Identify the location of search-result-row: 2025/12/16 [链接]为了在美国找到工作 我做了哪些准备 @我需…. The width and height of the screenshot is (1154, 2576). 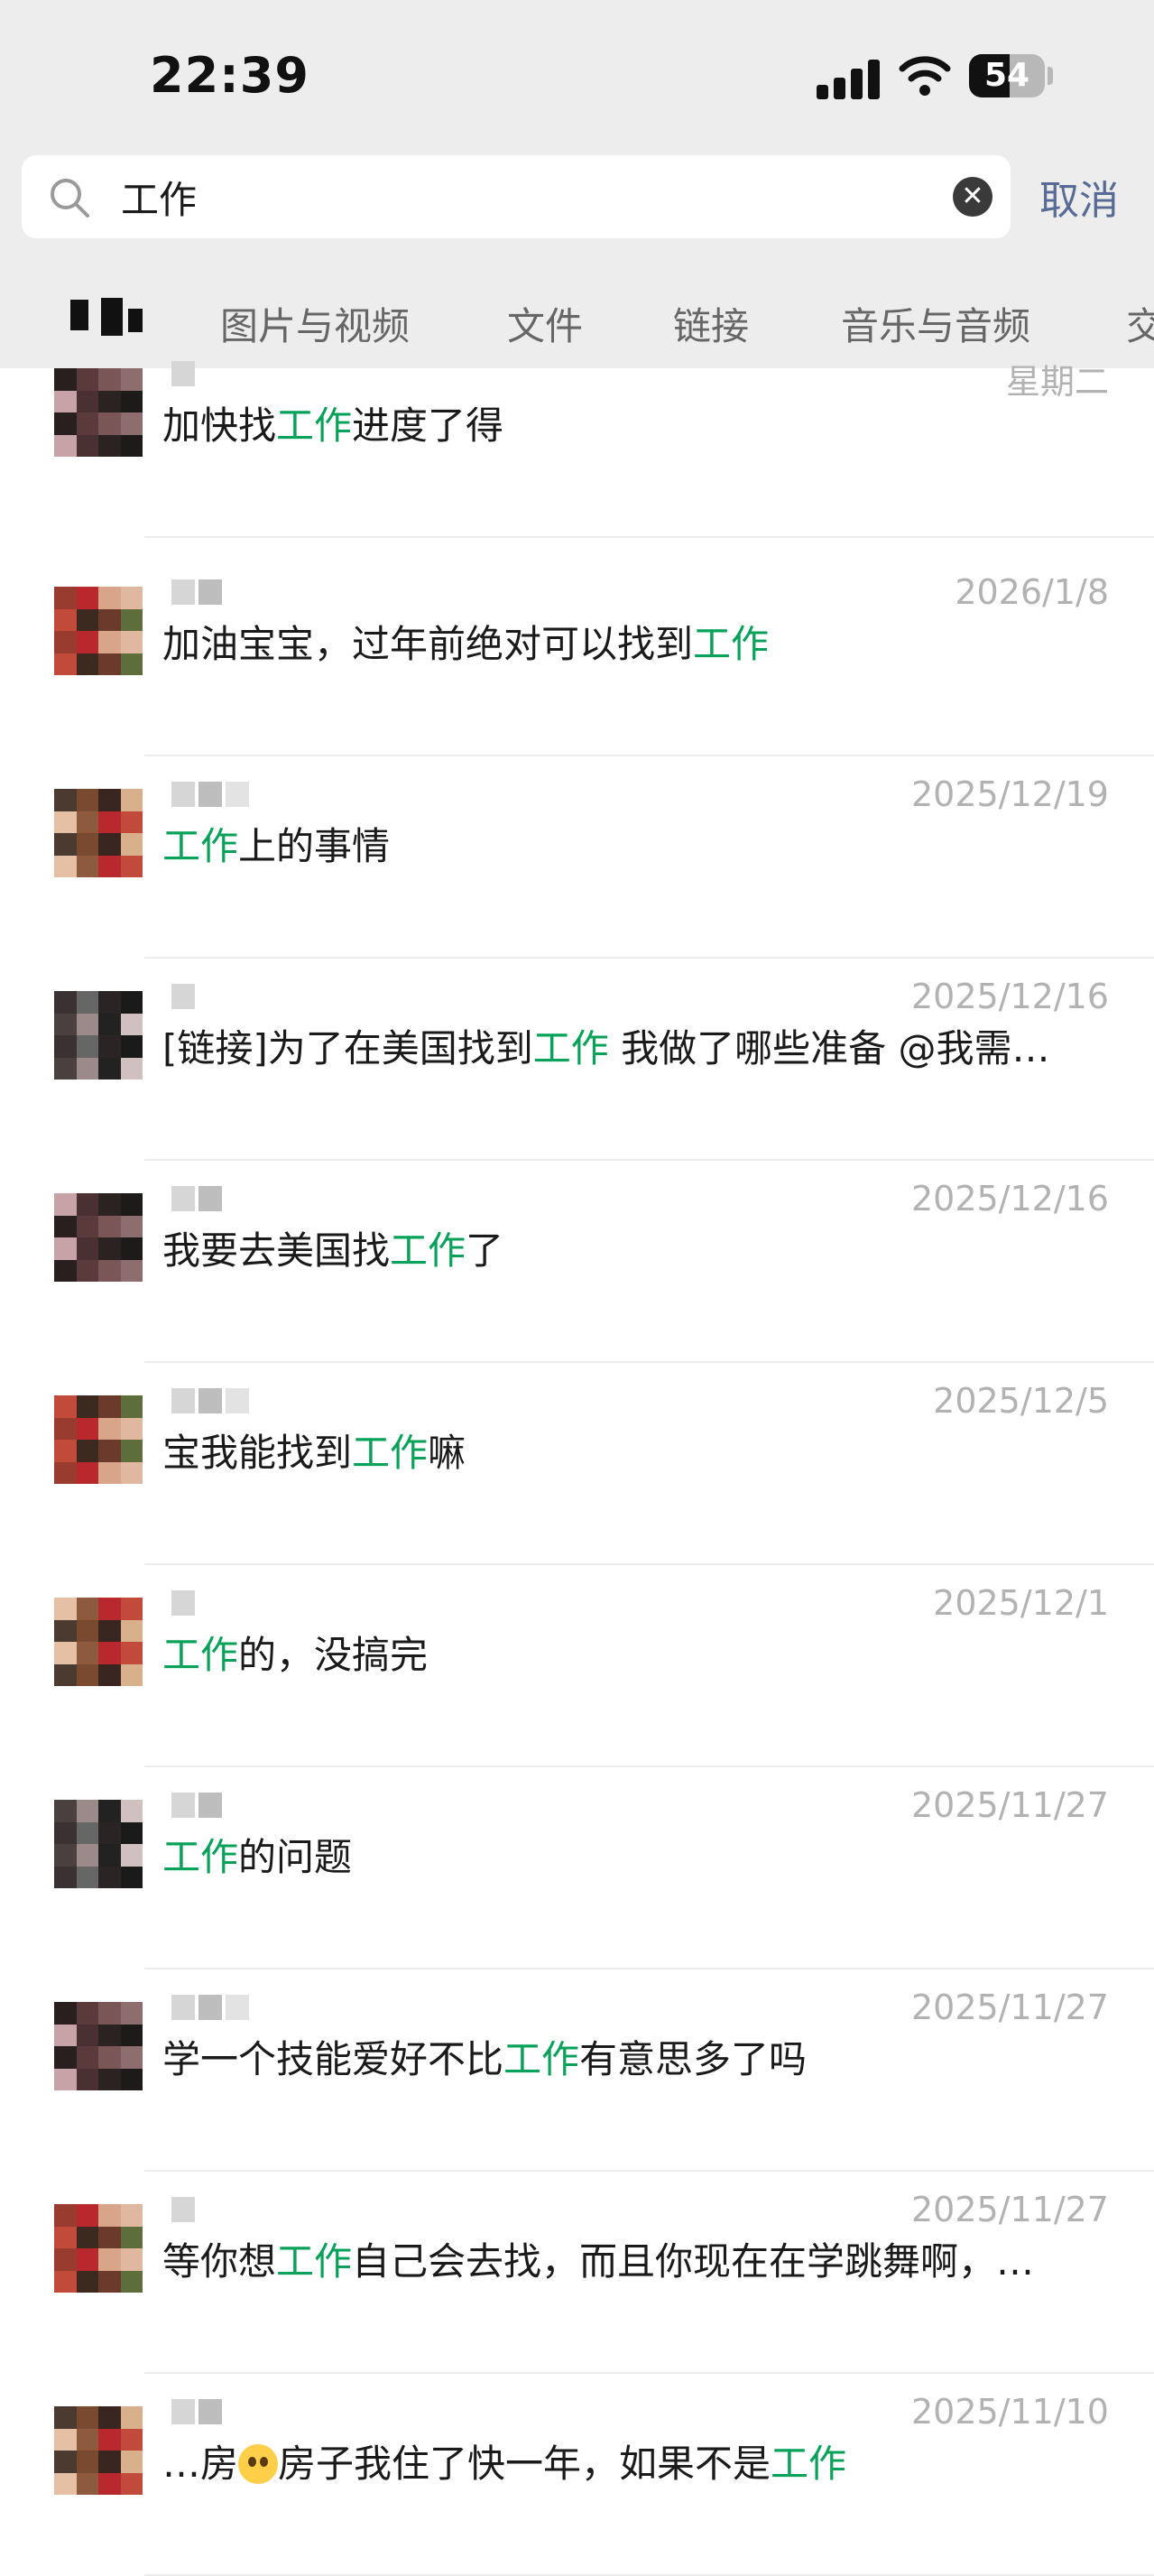
(577, 1060).